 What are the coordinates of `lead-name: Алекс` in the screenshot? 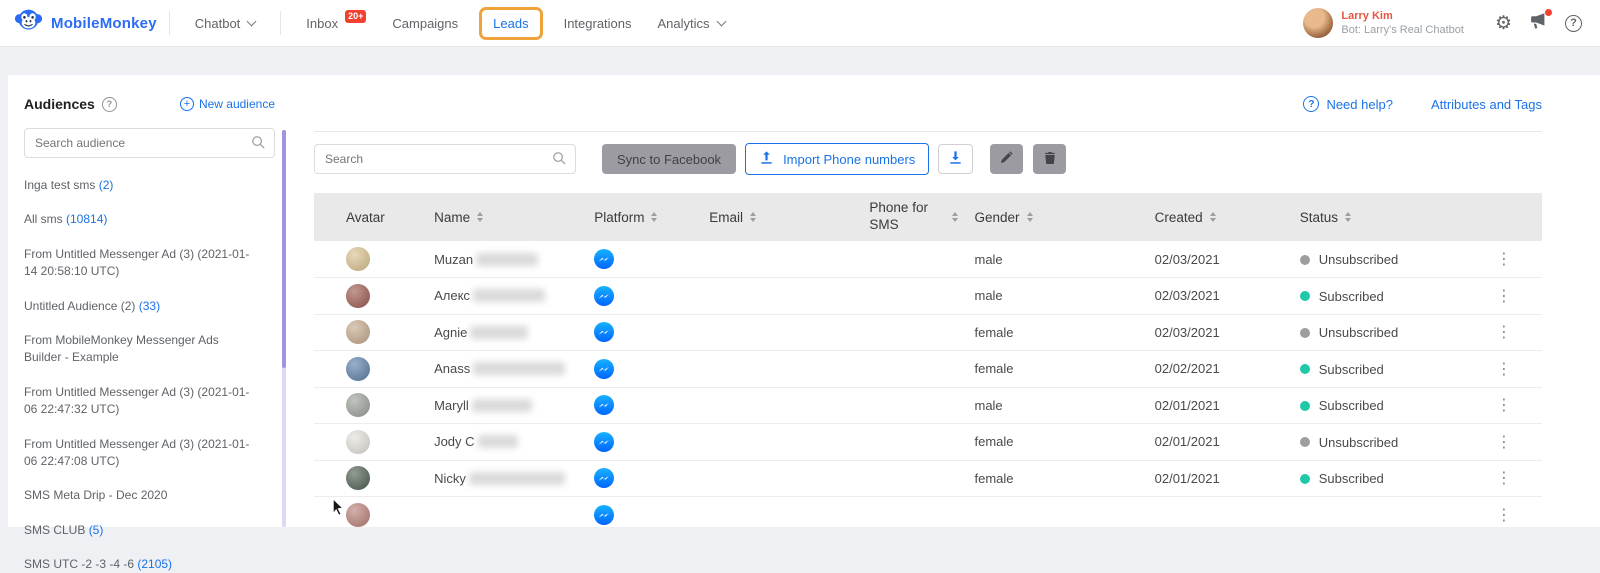 It's located at (452, 296).